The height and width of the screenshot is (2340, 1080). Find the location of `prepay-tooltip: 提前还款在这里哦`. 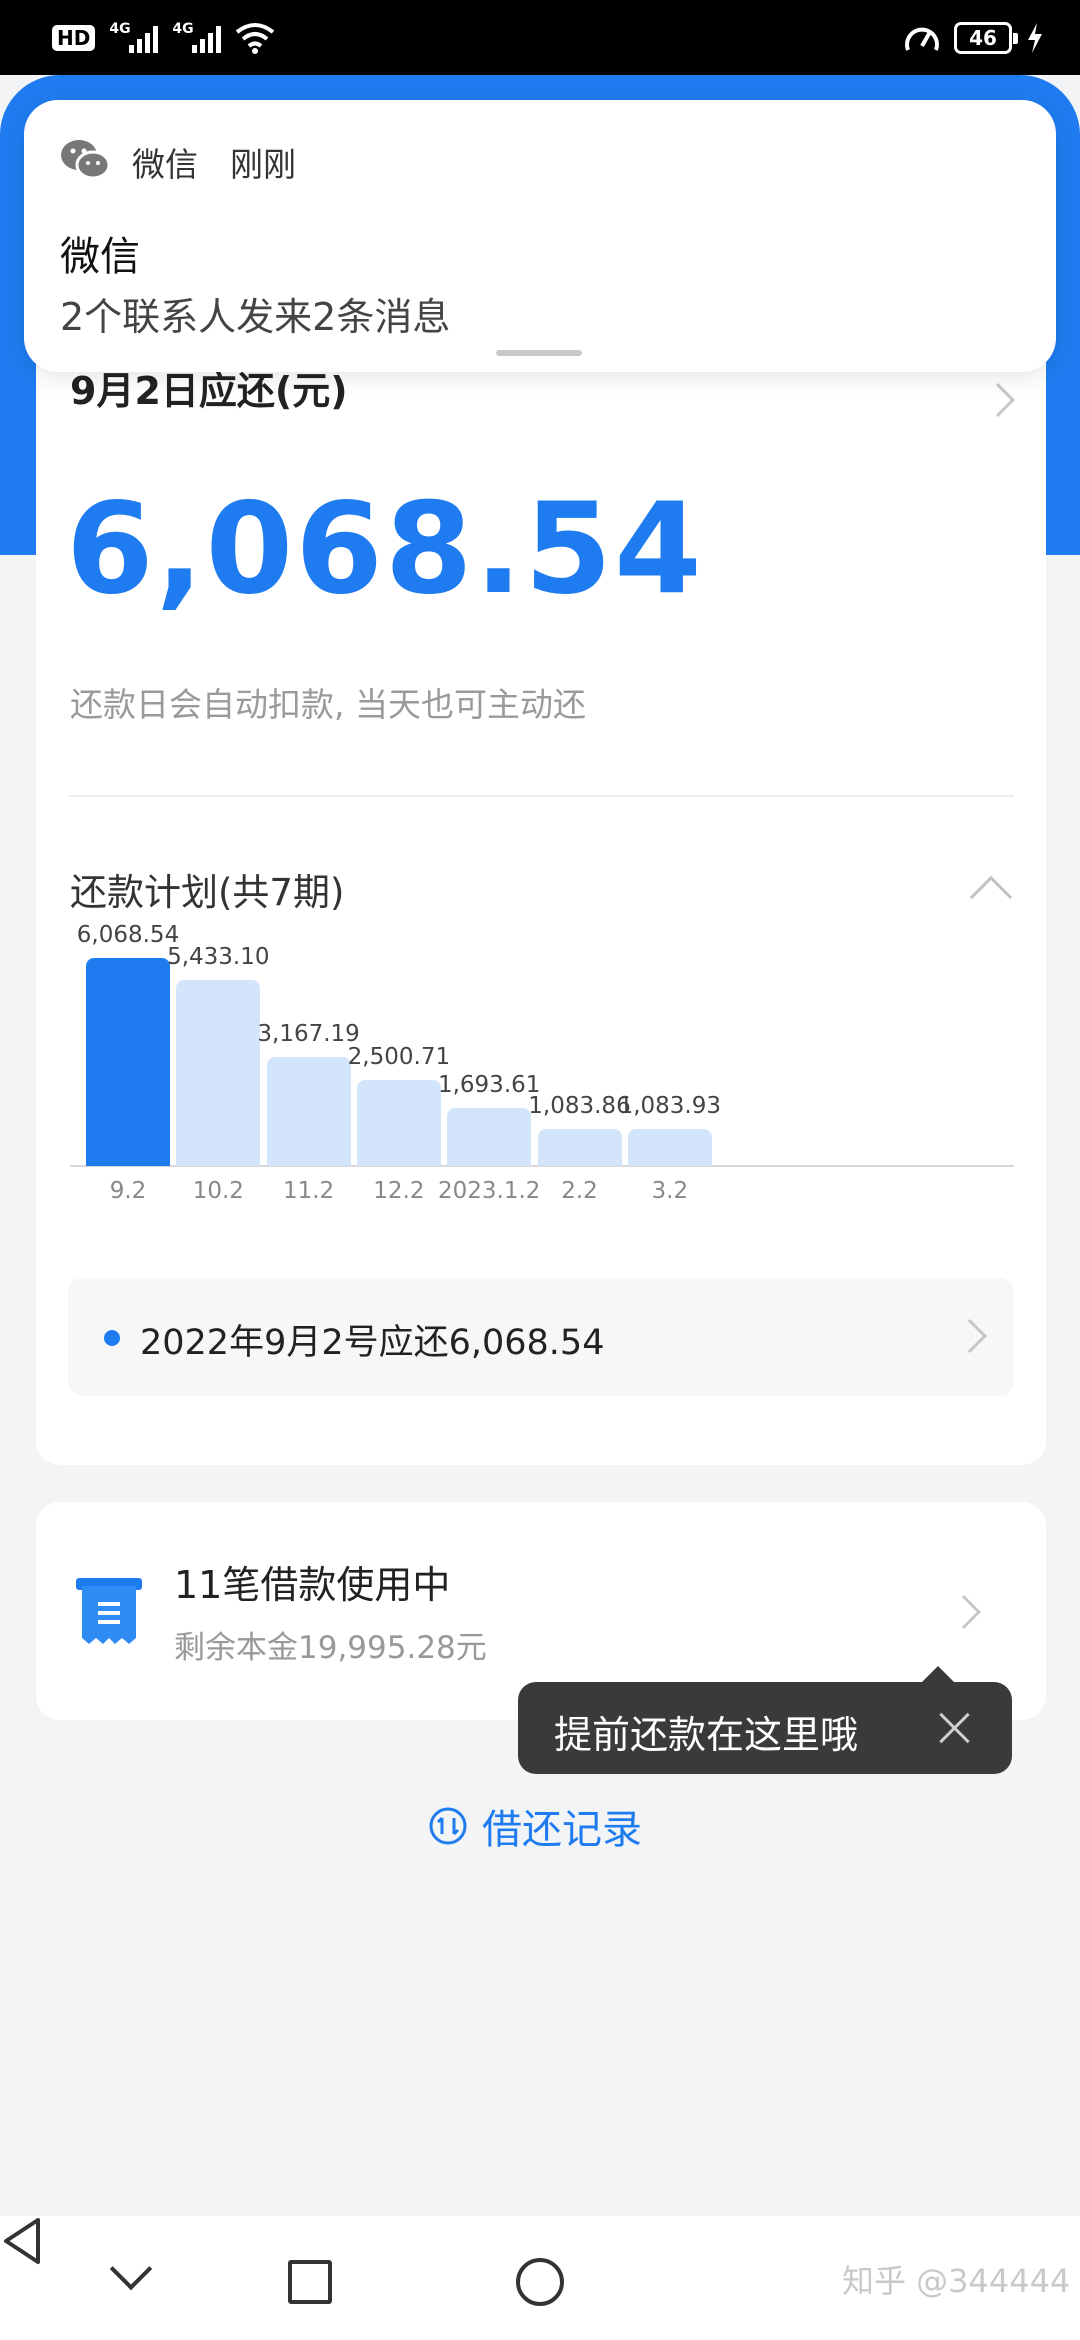

prepay-tooltip: 提前还款在这里哦 is located at coordinates (765, 1720).